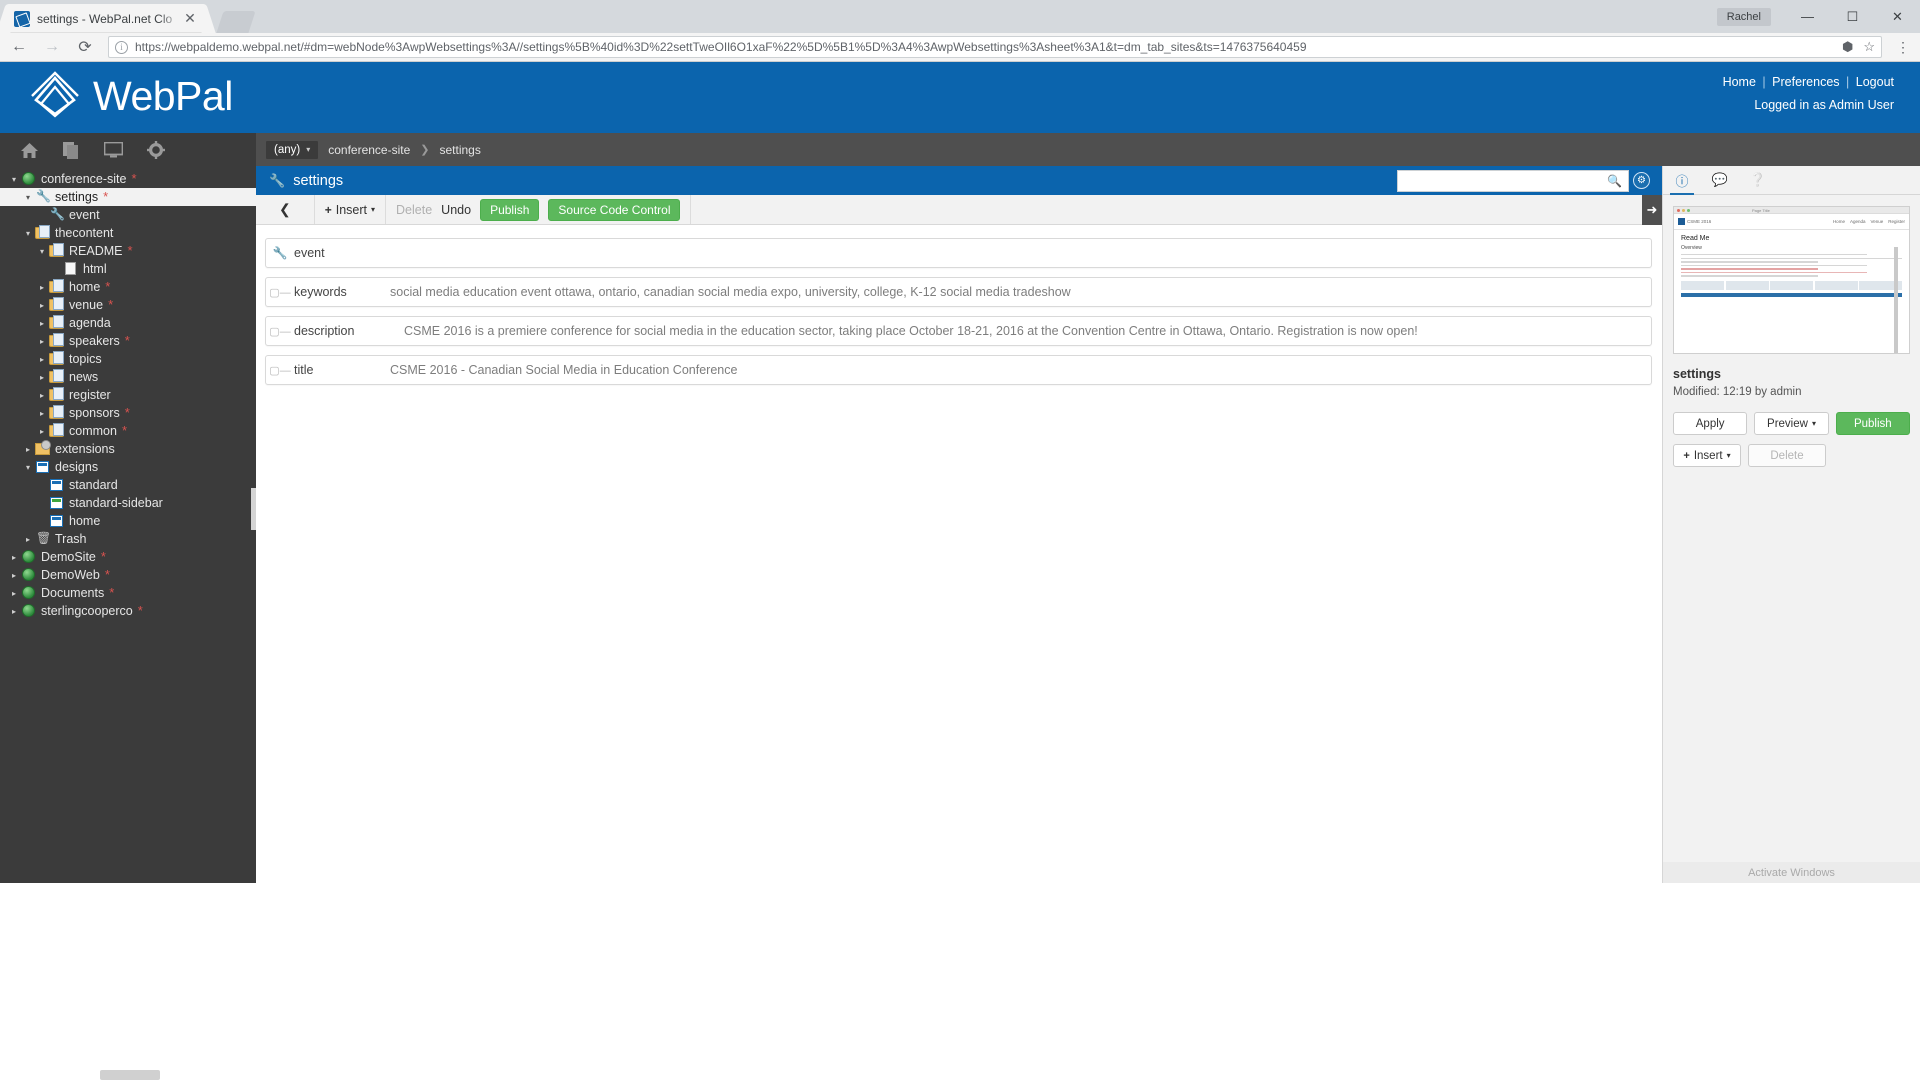 Image resolution: width=1920 pixels, height=1080 pixels. Describe the element at coordinates (156, 151) in the screenshot. I see `gear-icon` at that location.